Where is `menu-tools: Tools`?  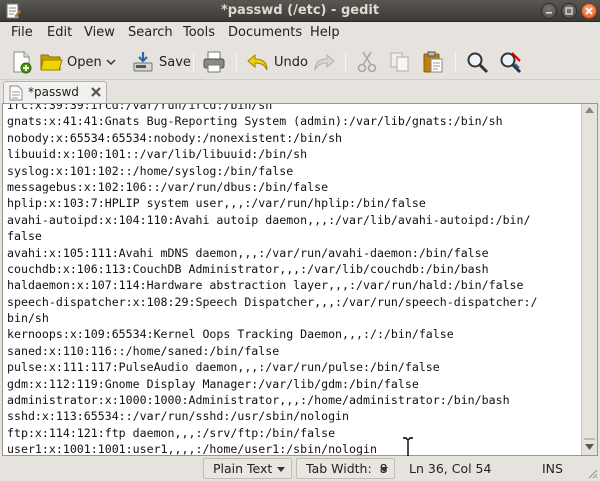 menu-tools: Tools is located at coordinates (199, 32).